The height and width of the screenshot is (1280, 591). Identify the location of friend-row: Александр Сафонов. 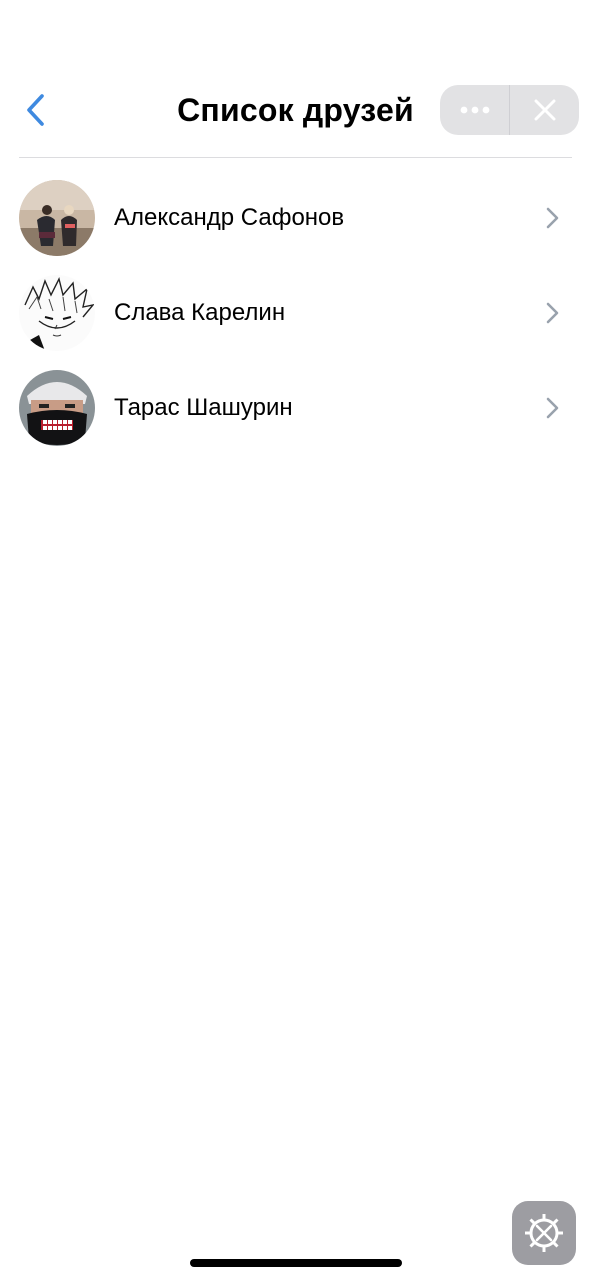
(295, 217).